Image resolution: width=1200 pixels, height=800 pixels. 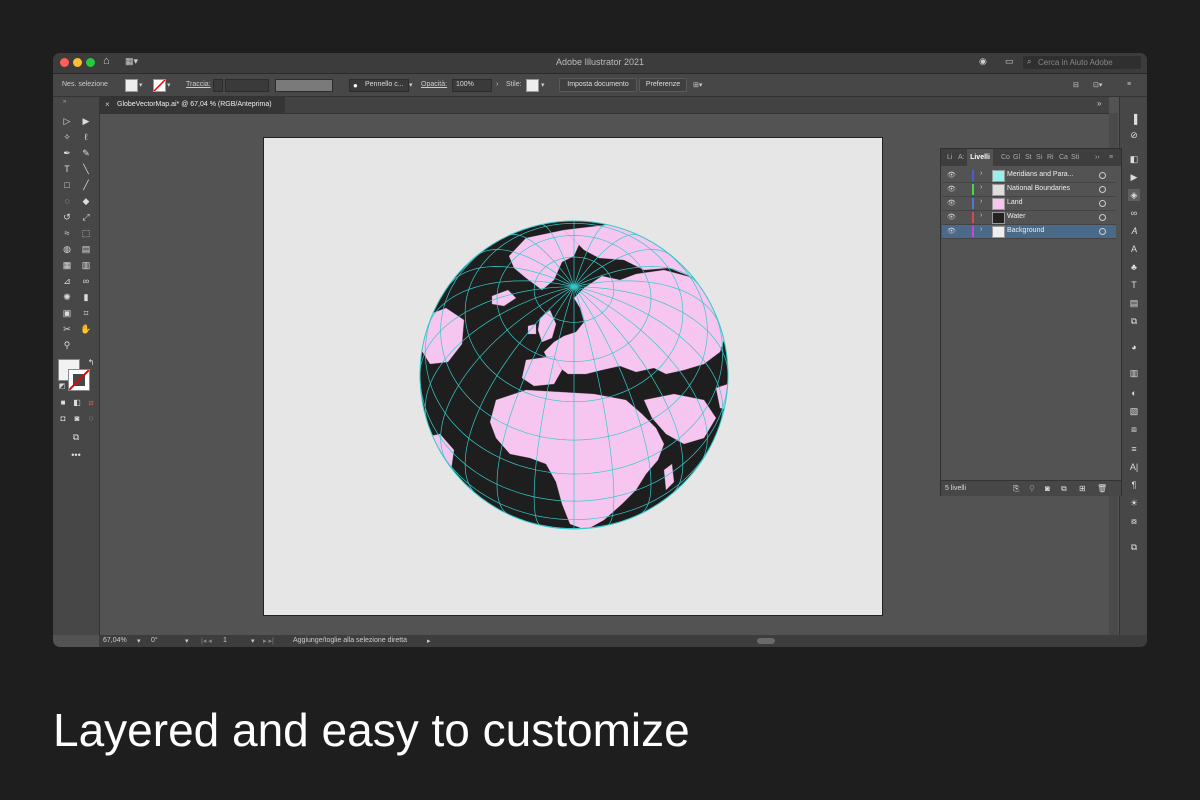 I want to click on artboards-panel-icon: ⧈, so click(x=1134, y=429).